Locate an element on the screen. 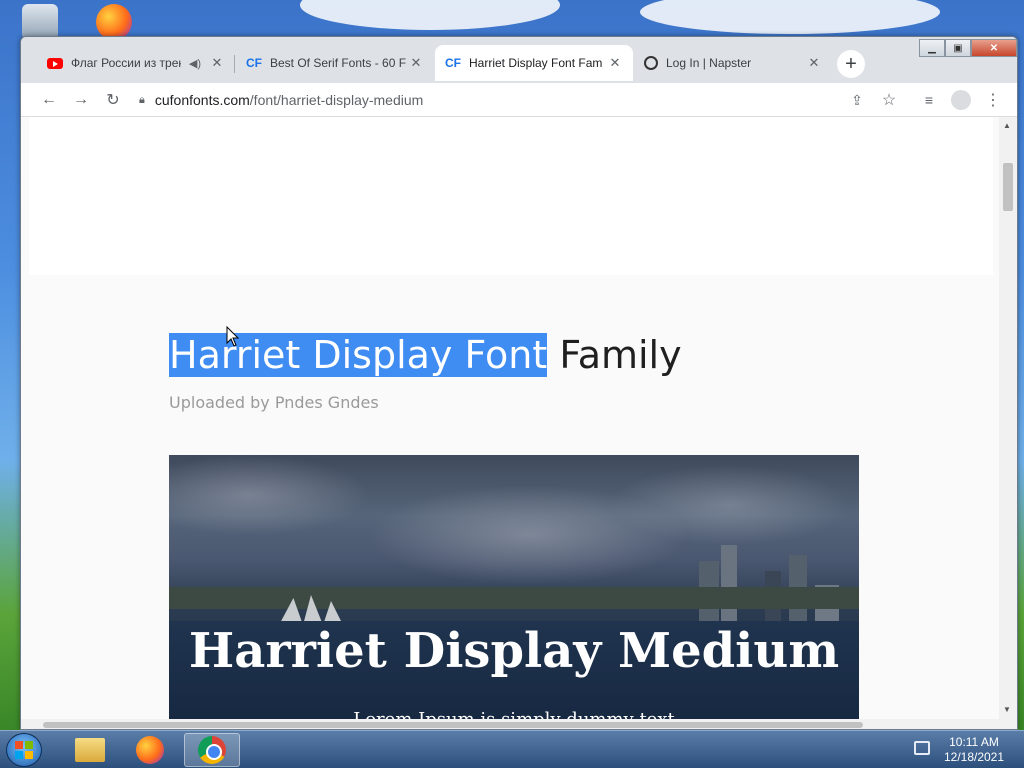 The width and height of the screenshot is (1024, 768). tab-title: Harriet Display Font Fam is located at coordinates (536, 63).